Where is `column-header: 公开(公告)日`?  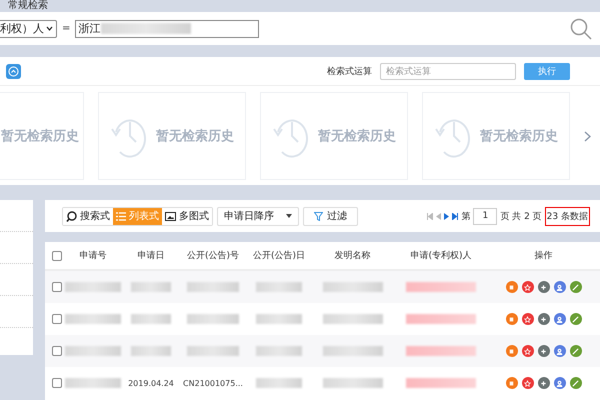
column-header: 公开(公告)日 is located at coordinates (279, 256).